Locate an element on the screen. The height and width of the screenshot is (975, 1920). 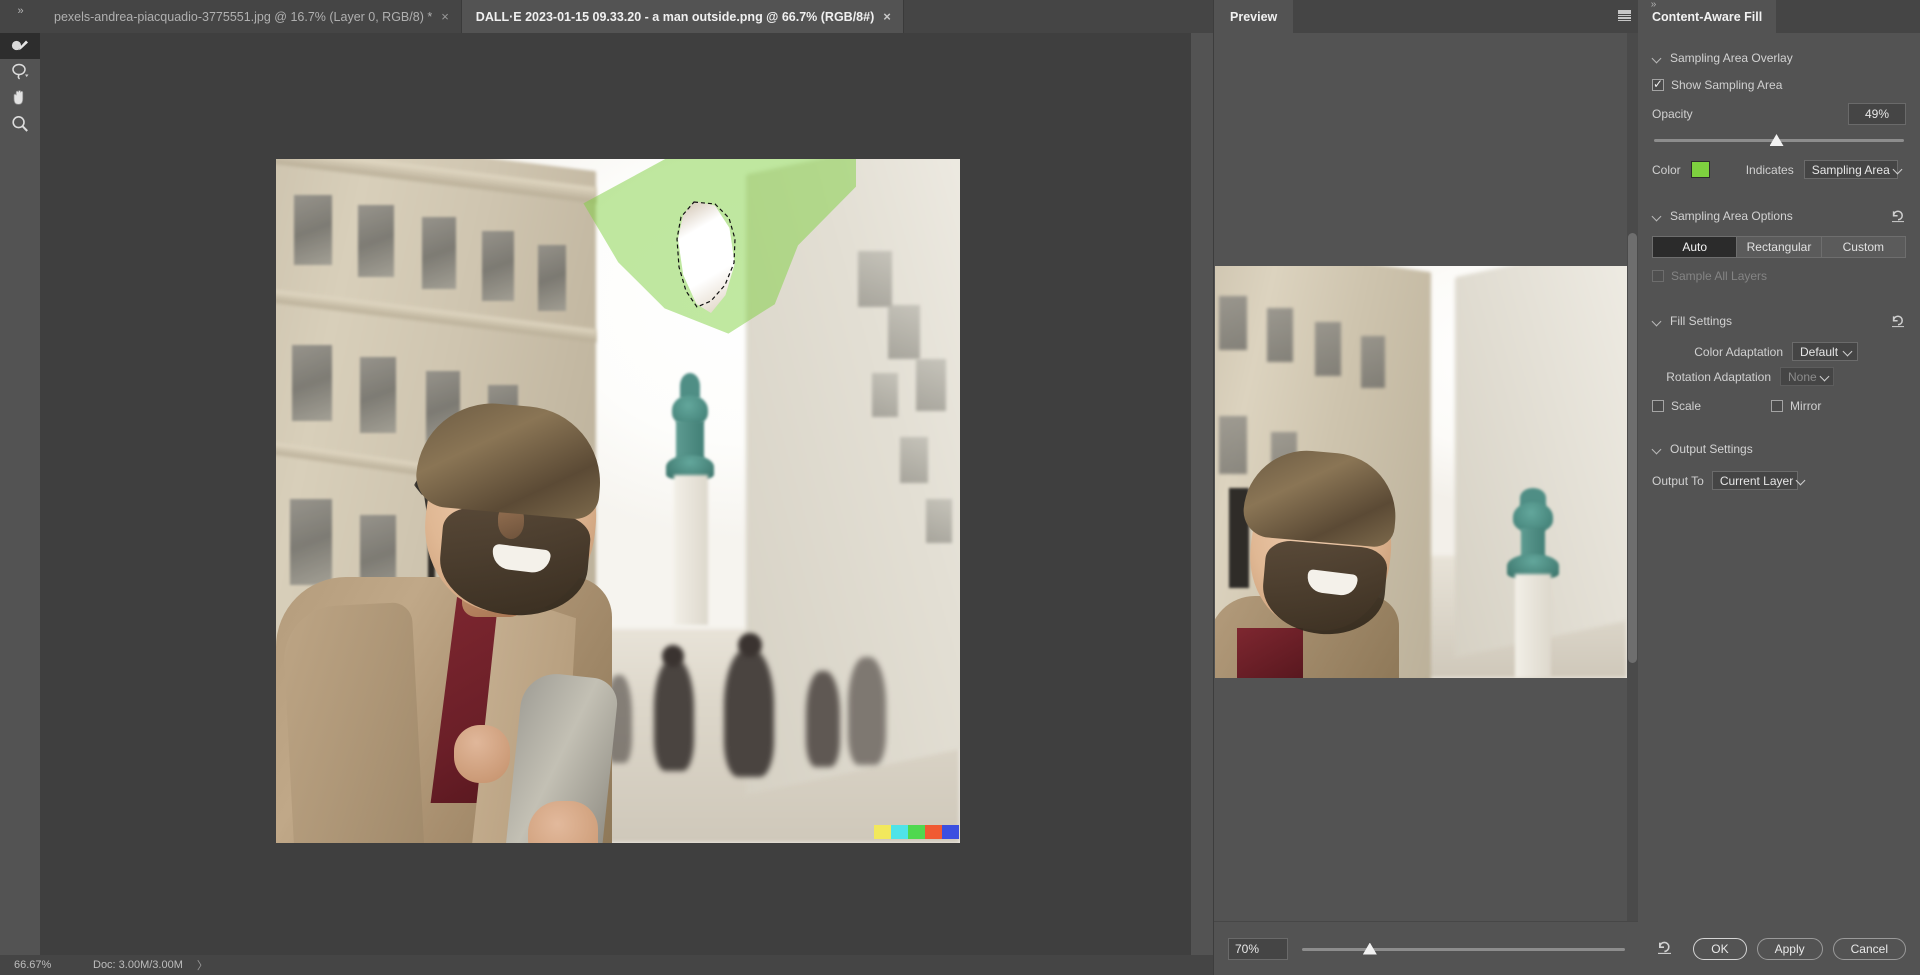
section-fill-settings: Fill Settings is located at coordinates (1779, 321).